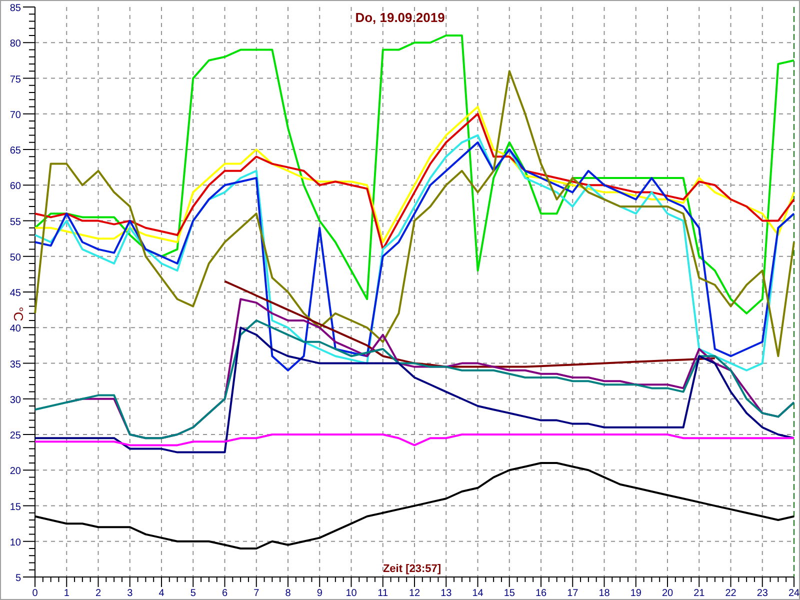 The width and height of the screenshot is (800, 600). I want to click on tick-label: 50, so click(15, 258).